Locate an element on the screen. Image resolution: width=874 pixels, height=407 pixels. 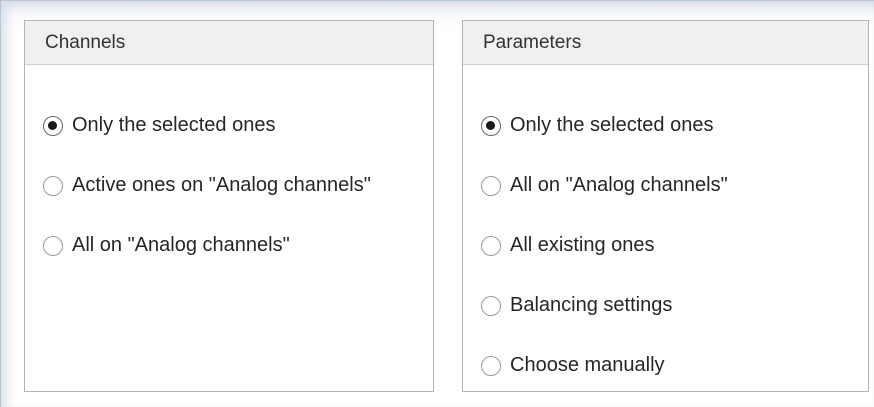
channels-option-active-analog: Active ones on "Analog channels" is located at coordinates (207, 185).